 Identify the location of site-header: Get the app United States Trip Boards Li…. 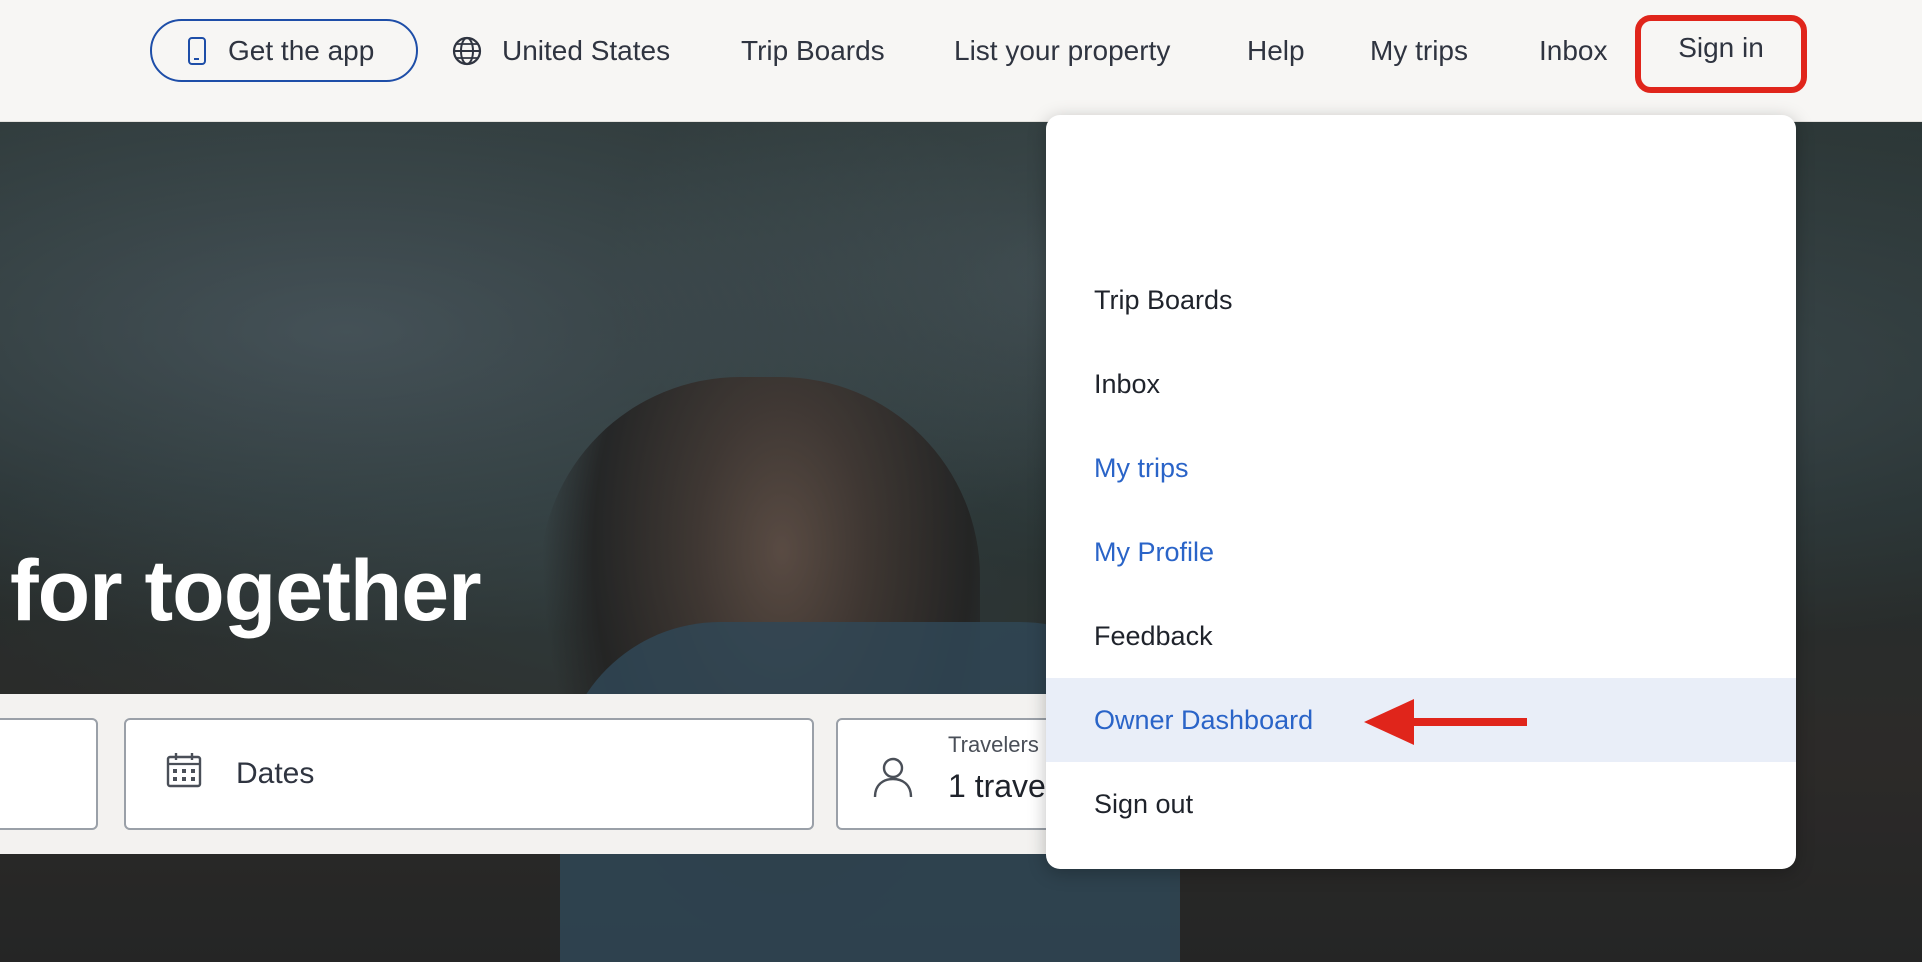
(961, 61).